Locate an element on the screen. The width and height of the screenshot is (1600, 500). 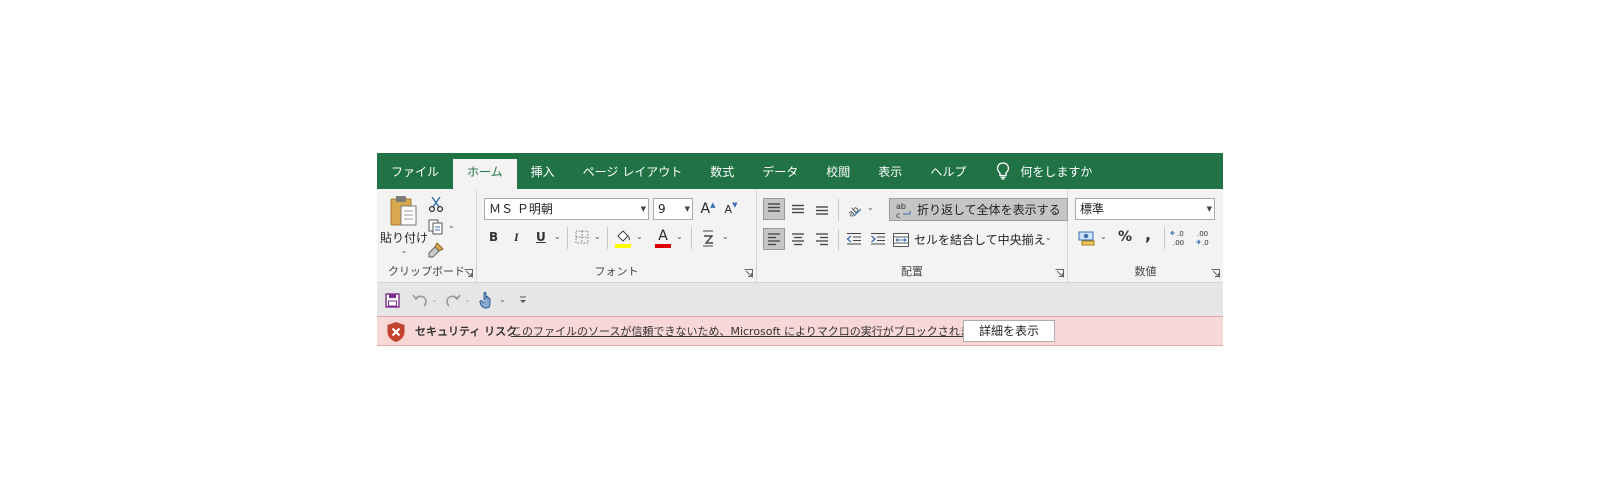
chevron-down-icon: ▼ is located at coordinates (643, 209).